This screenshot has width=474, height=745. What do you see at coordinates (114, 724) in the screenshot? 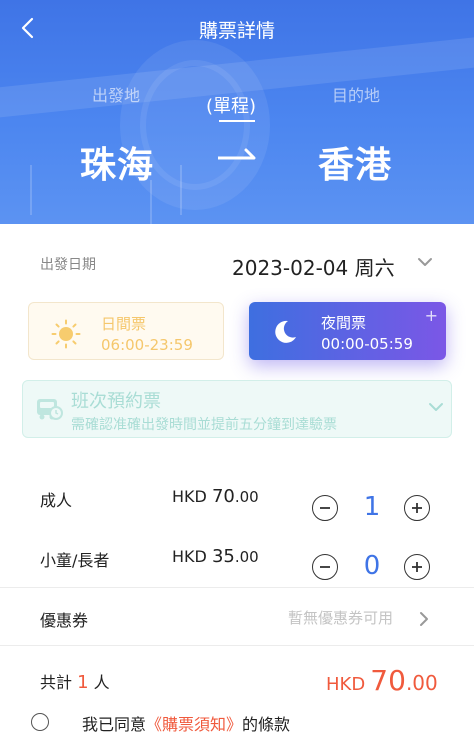
I see `agreement-prefix: 我已同意` at bounding box center [114, 724].